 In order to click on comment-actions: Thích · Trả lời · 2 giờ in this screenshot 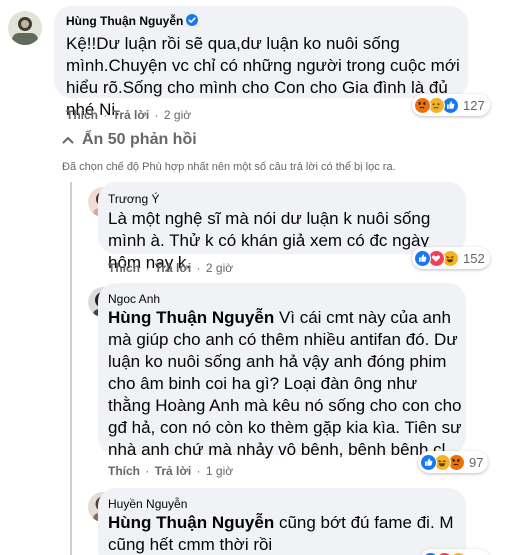, I will do `click(129, 115)`.